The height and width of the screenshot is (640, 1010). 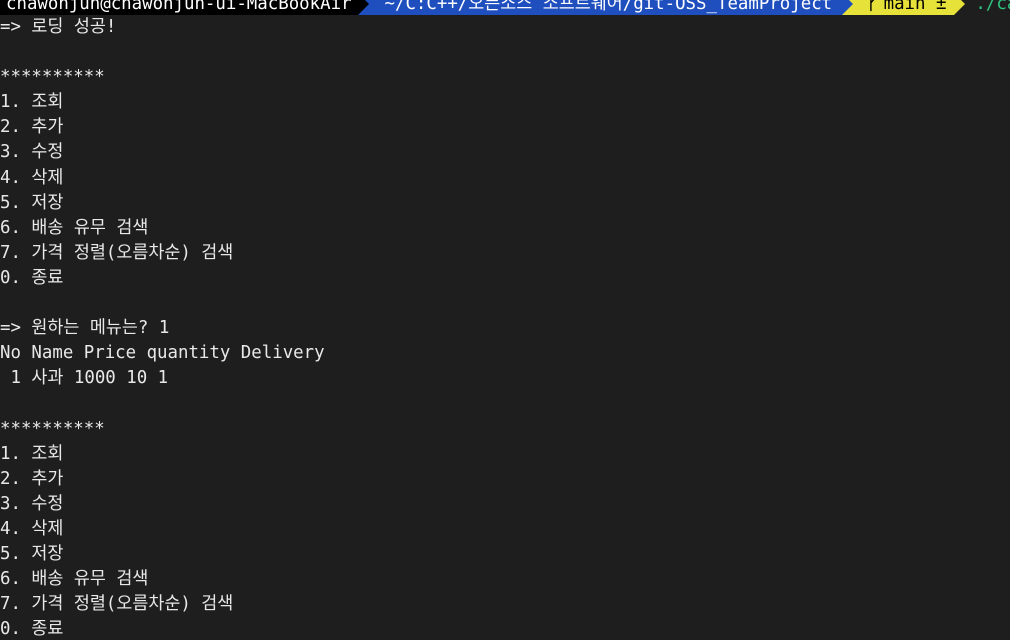 I want to click on git-branch-name: main ±, so click(x=915, y=7).